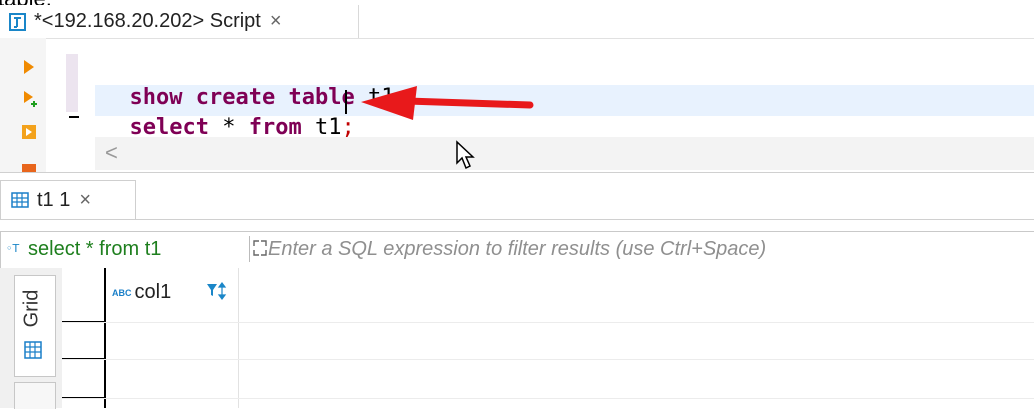  I want to click on execute-in-new-tab-icon, so click(31, 99).